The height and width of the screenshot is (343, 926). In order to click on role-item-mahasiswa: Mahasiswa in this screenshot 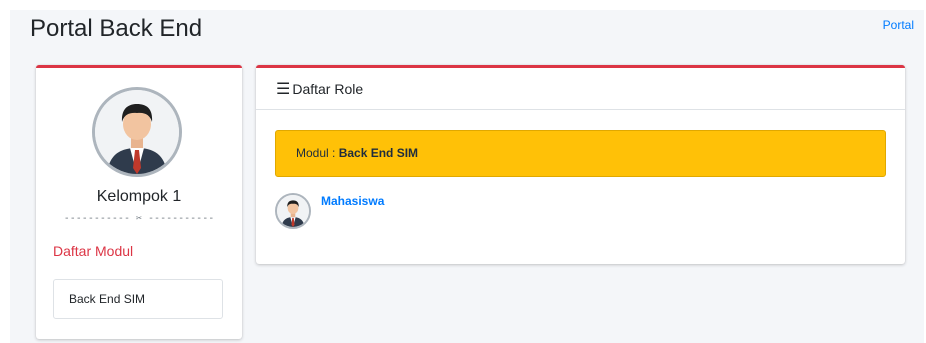, I will do `click(375, 211)`.